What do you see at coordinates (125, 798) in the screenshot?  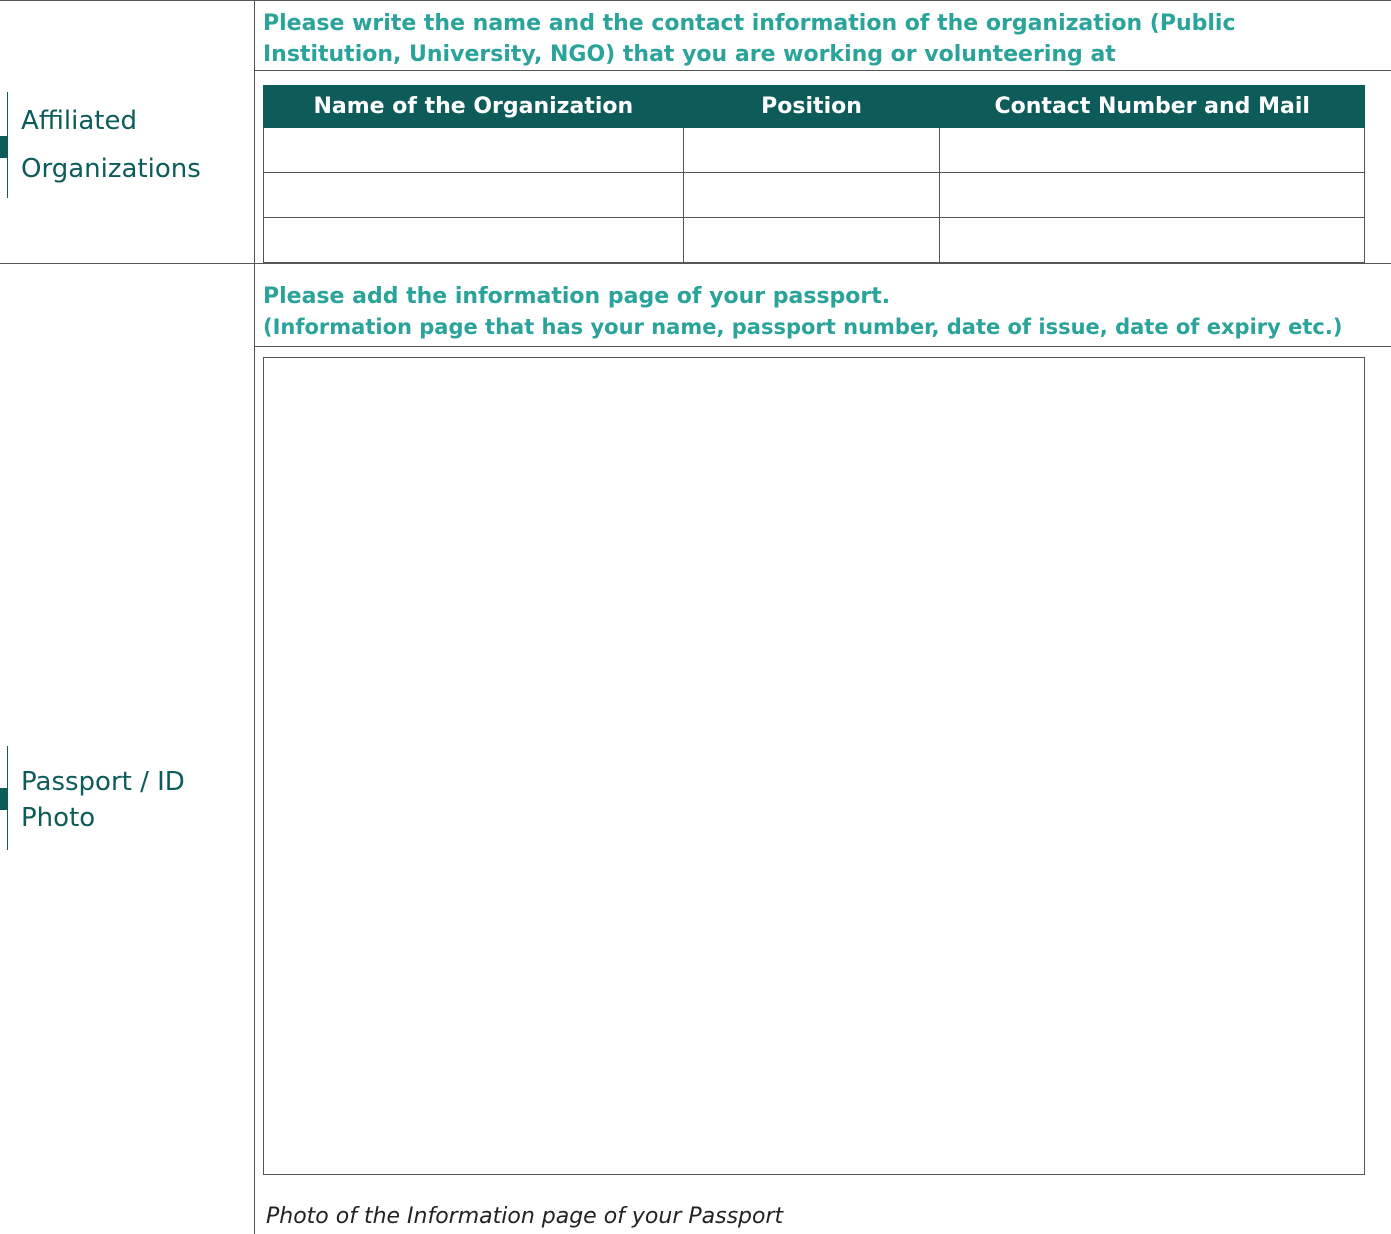 I see `passport-id-photo-label: Passport / ID Photo` at bounding box center [125, 798].